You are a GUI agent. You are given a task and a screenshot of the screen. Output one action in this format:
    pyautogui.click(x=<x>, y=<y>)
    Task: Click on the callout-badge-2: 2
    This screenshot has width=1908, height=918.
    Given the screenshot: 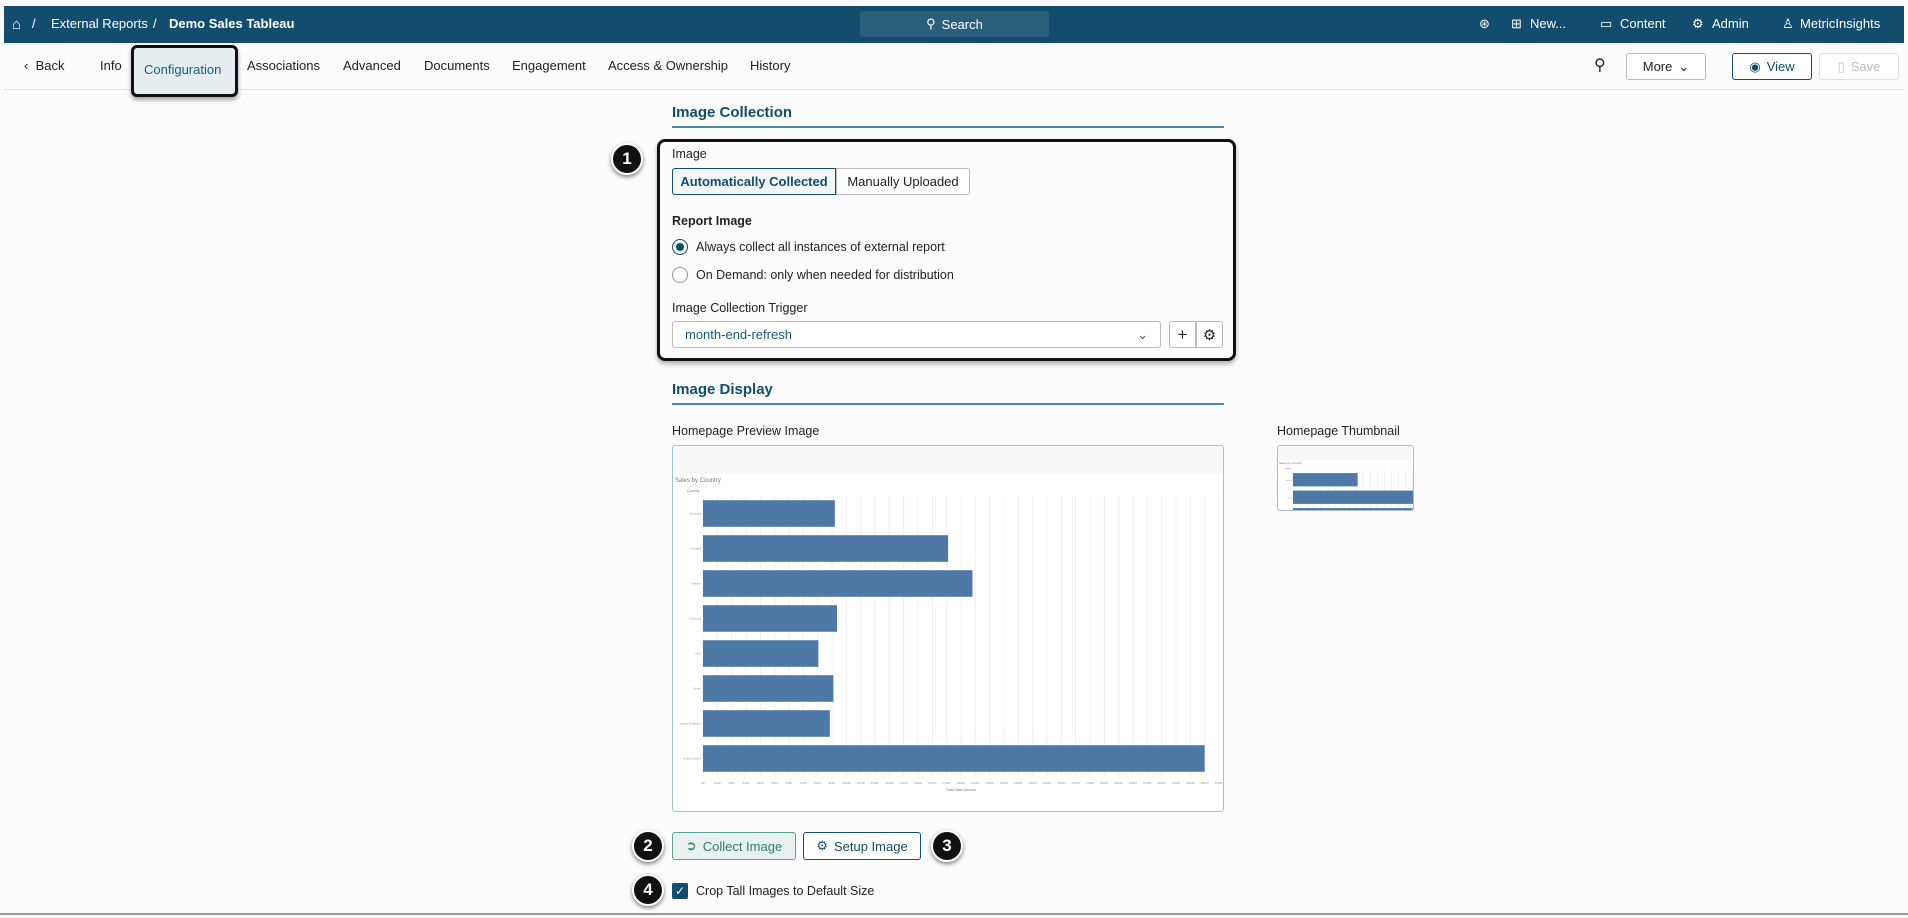 What is the action you would take?
    pyautogui.click(x=648, y=846)
    